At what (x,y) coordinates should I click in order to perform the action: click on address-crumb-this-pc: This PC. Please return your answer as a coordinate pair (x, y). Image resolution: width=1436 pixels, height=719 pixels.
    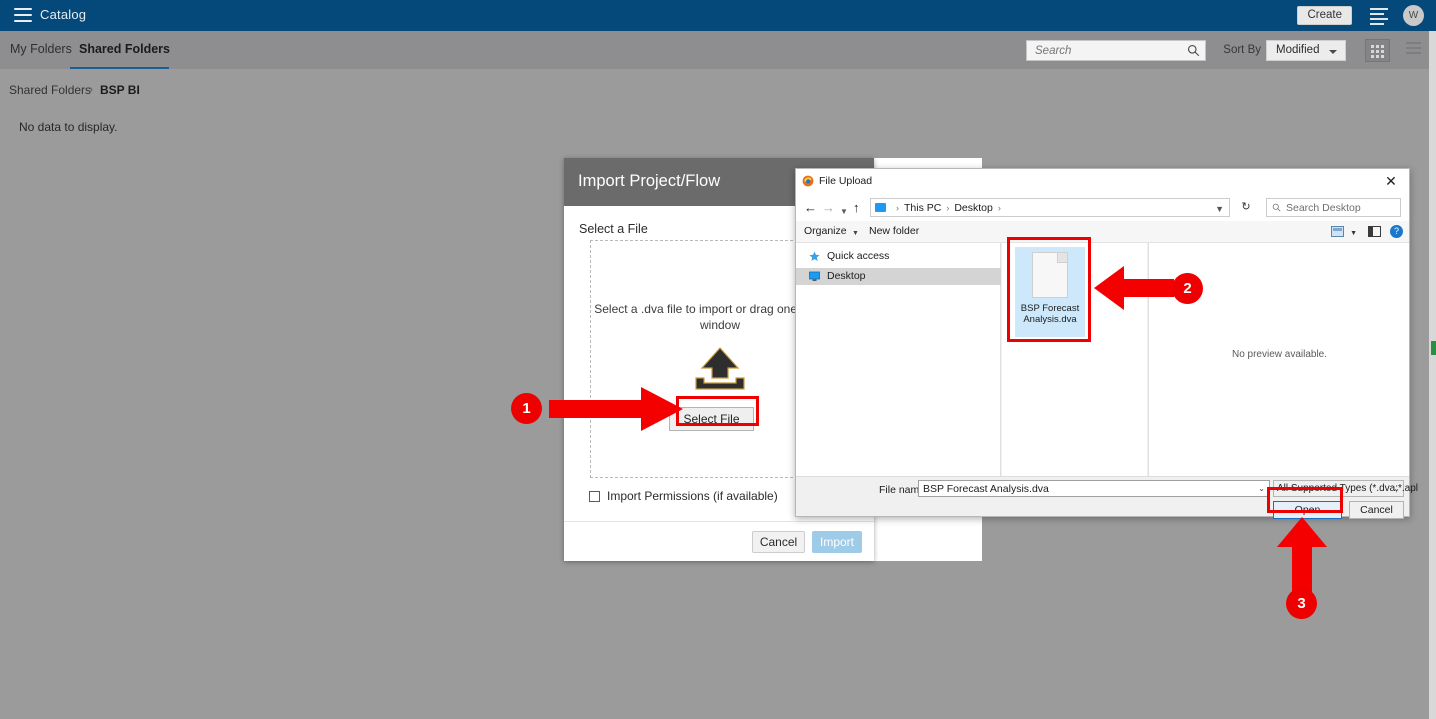
    Looking at the image, I should click on (922, 208).